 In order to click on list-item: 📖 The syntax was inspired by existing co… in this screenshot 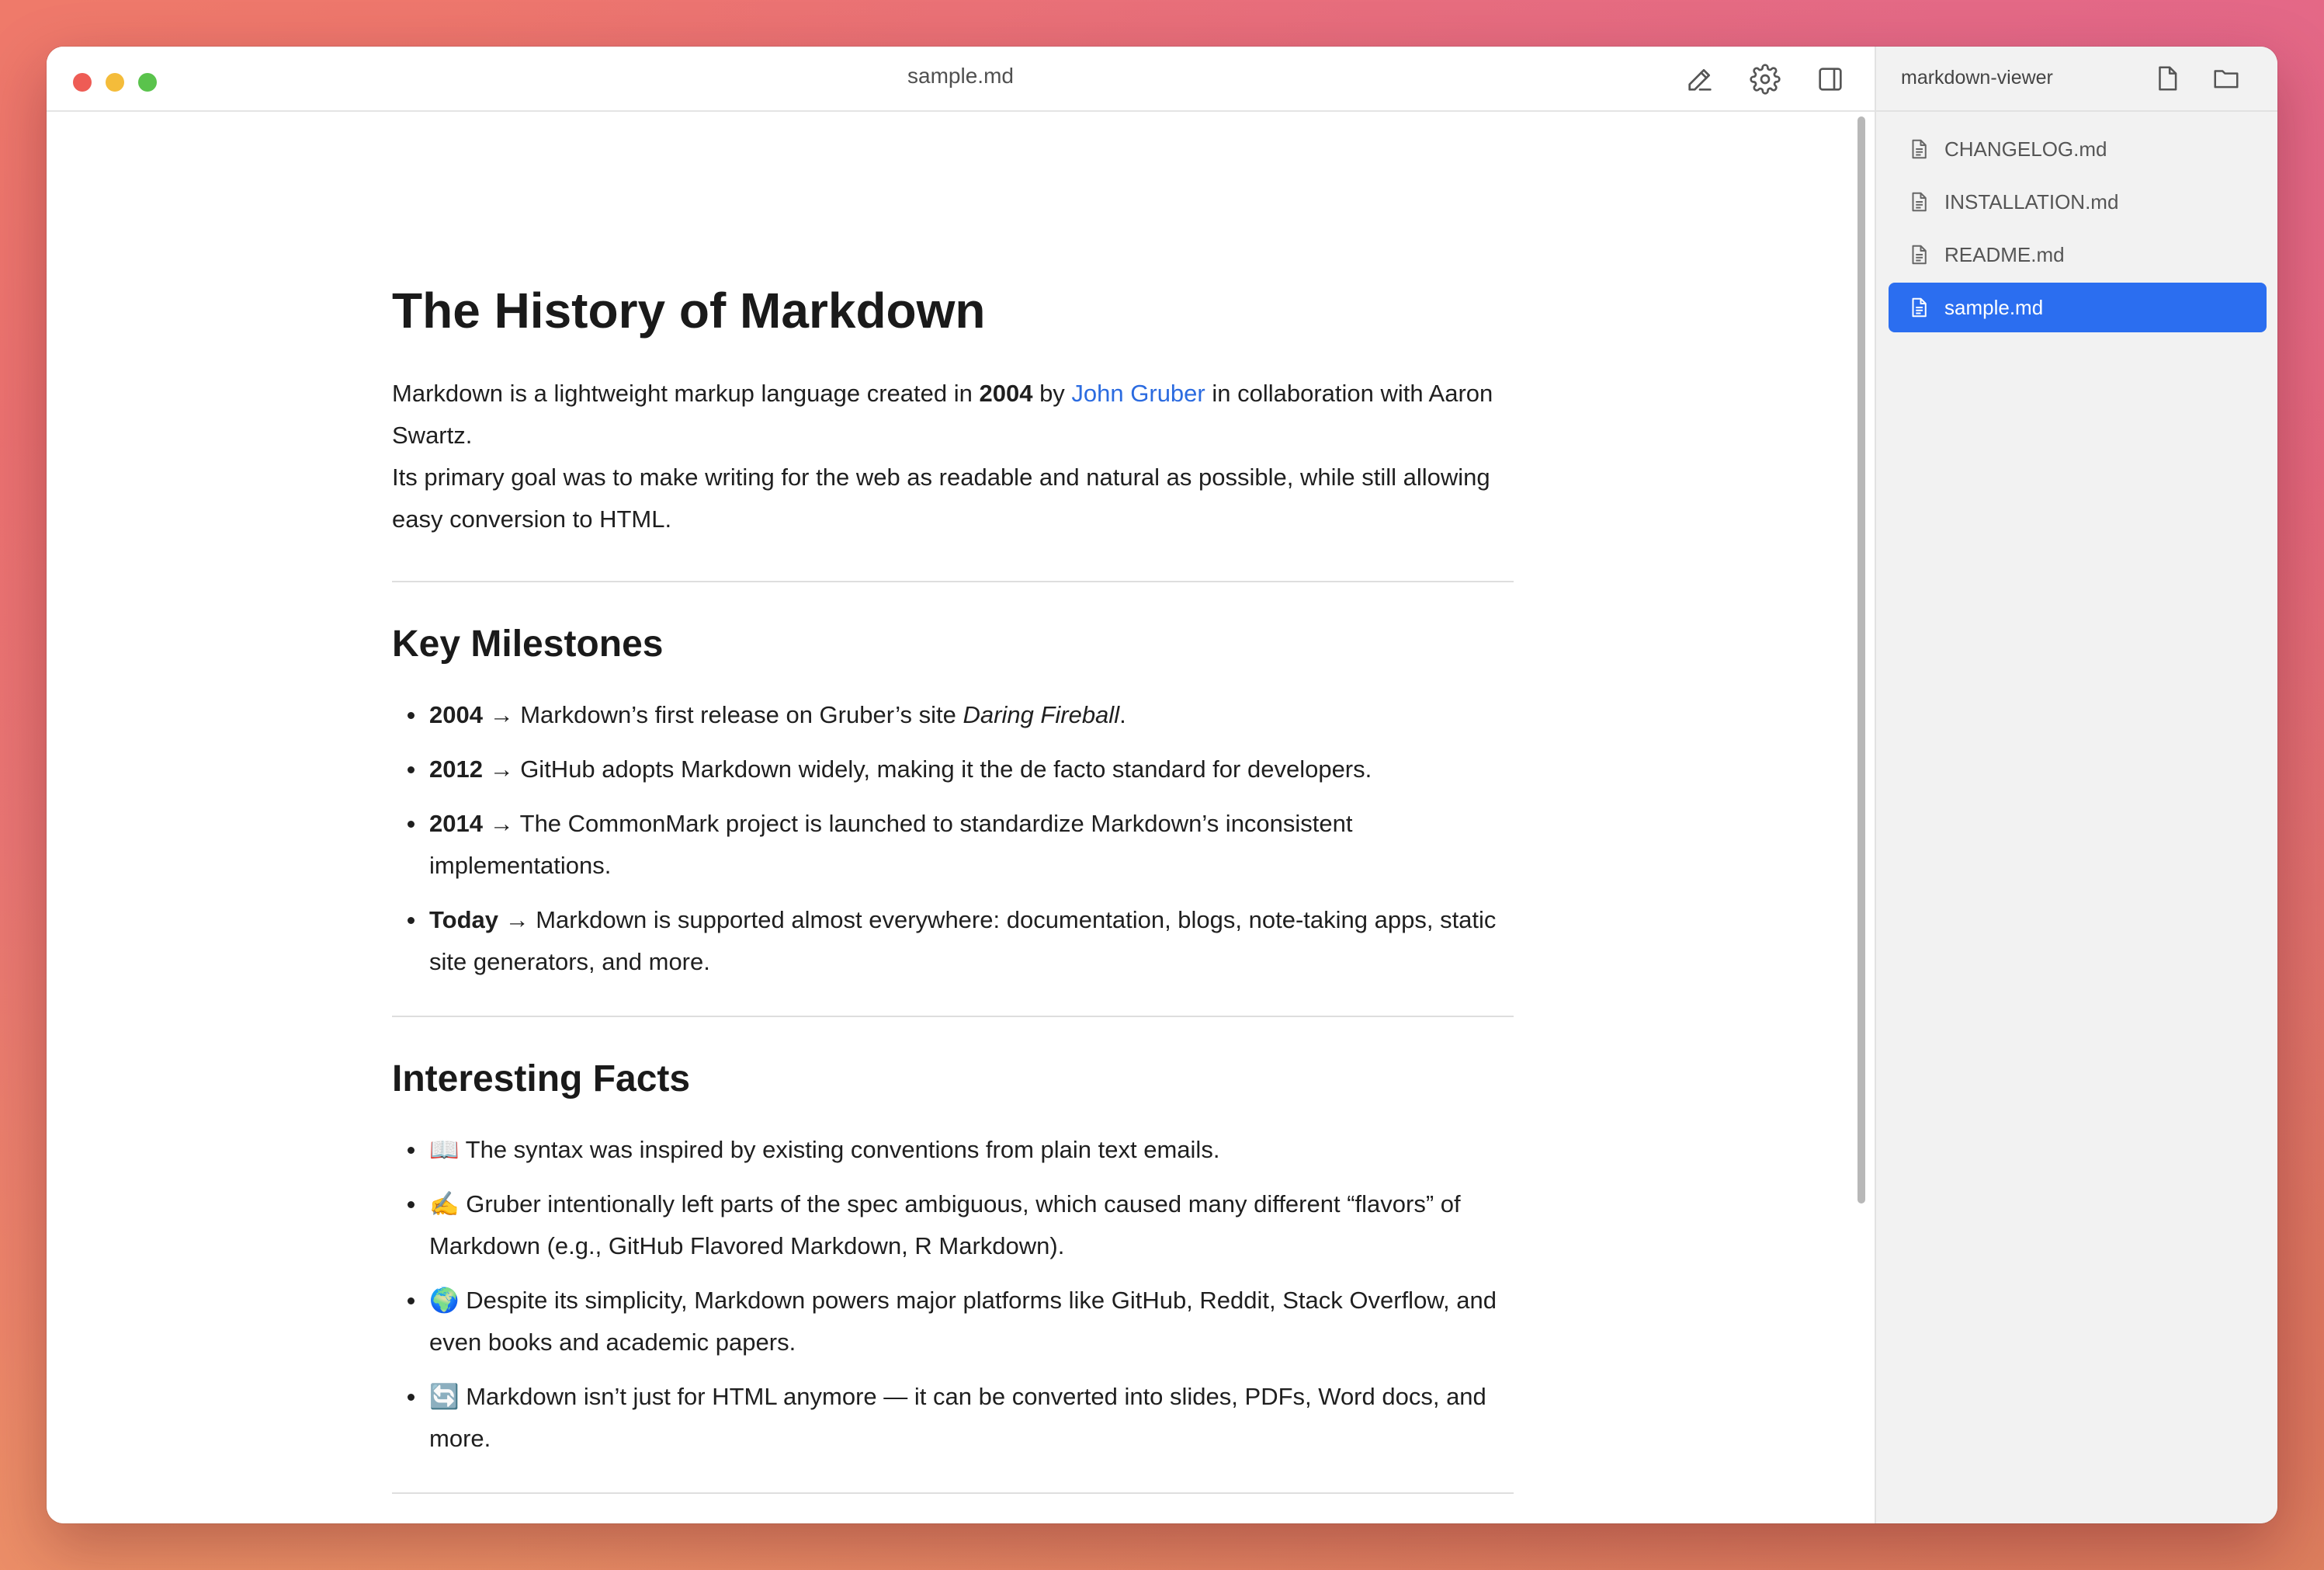, I will do `click(953, 1150)`.